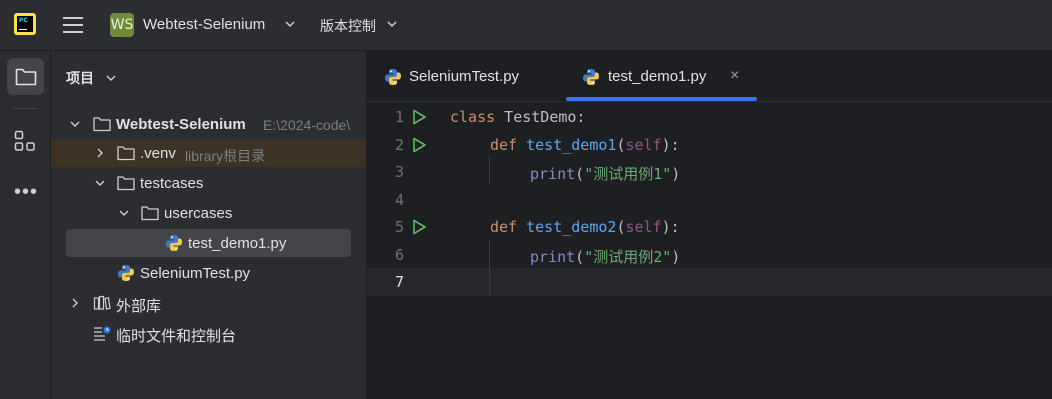  I want to click on toolstrip-divider, so click(25, 108).